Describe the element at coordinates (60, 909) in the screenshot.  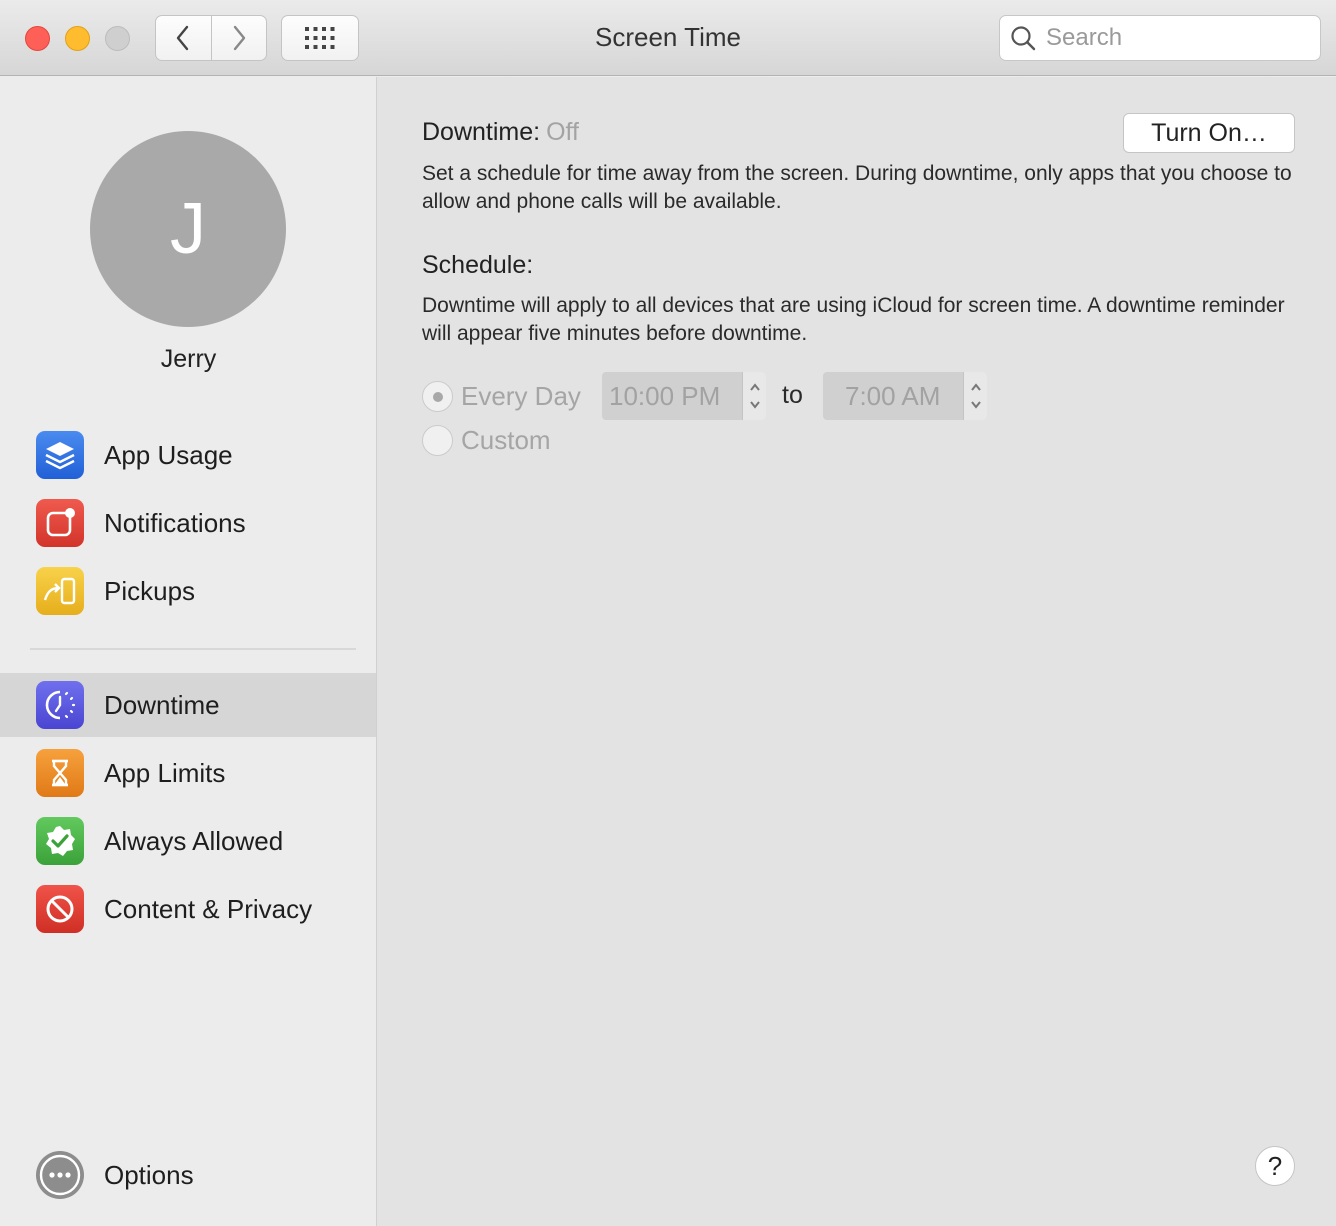
I see `prohibited-icon` at that location.